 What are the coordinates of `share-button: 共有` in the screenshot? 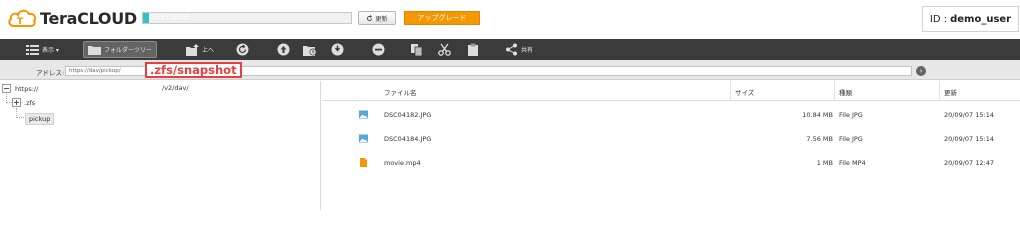 It's located at (519, 49).